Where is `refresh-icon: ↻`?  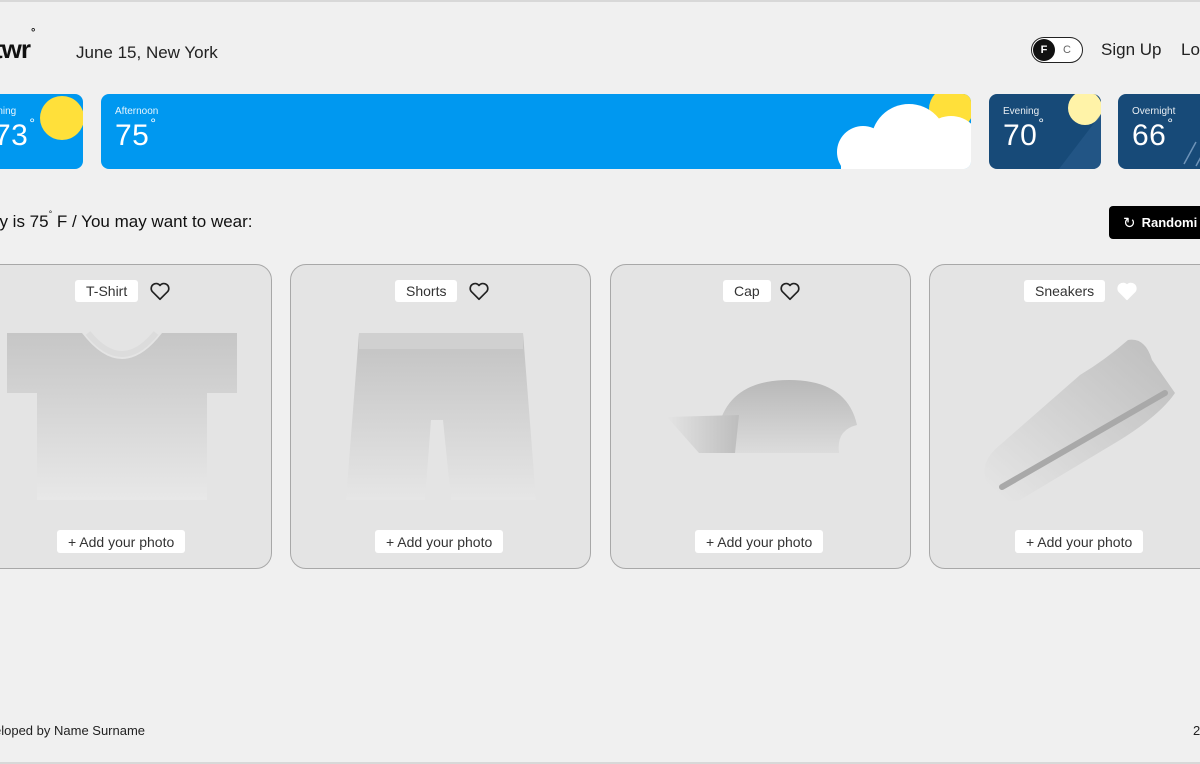 refresh-icon: ↻ is located at coordinates (1129, 223).